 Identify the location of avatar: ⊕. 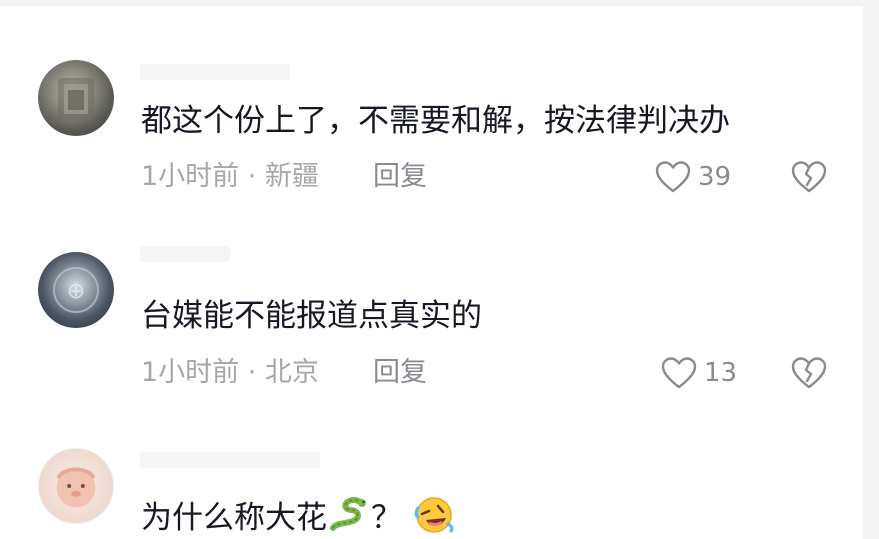
(76, 290).